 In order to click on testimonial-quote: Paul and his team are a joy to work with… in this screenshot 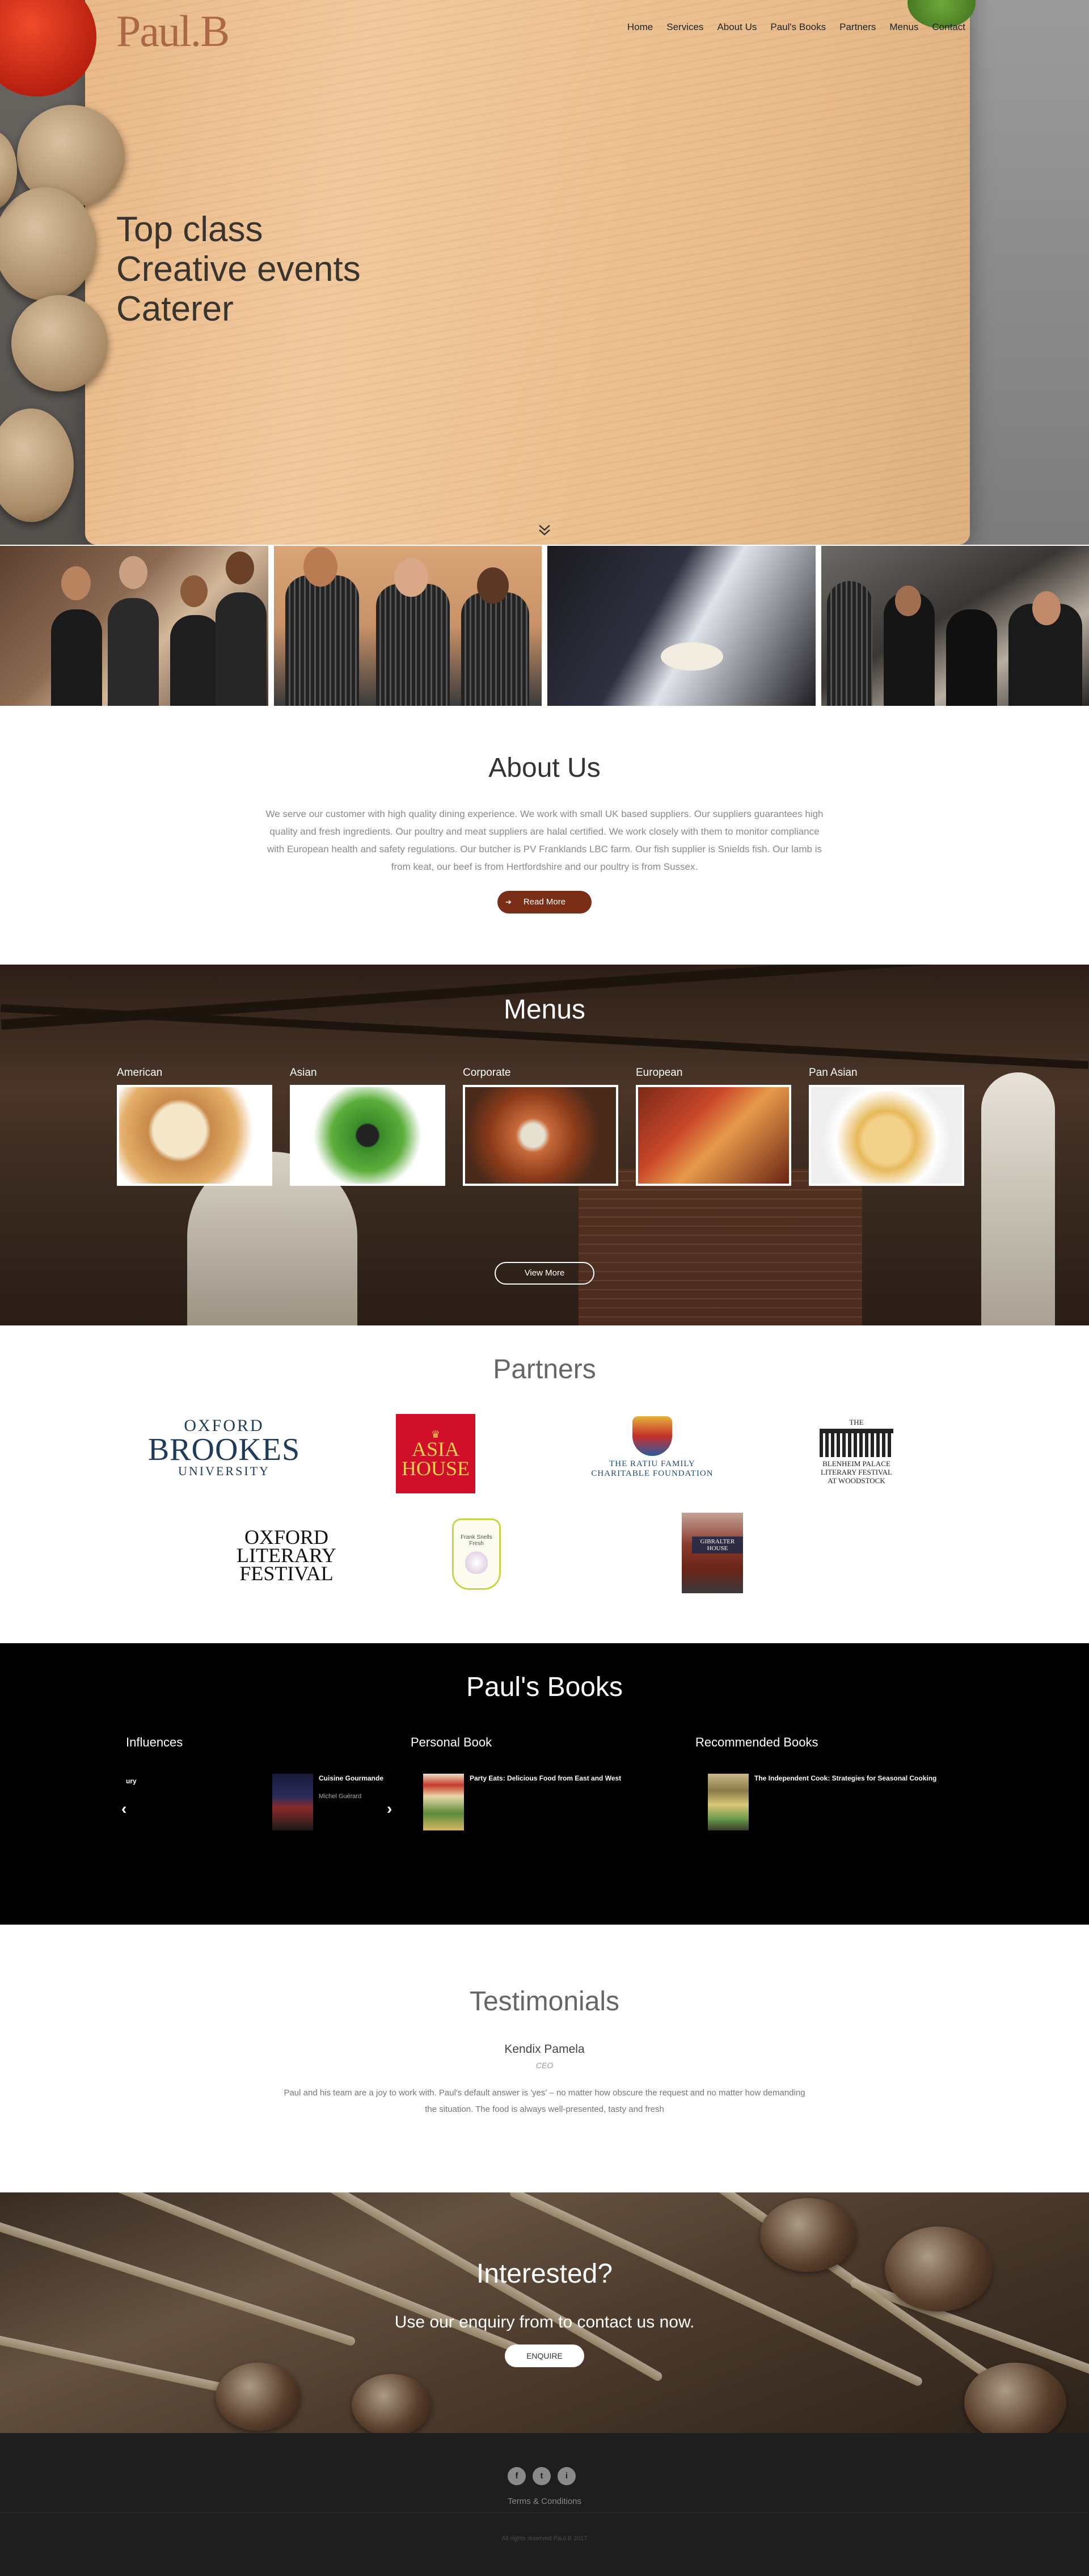, I will do `click(544, 2101)`.